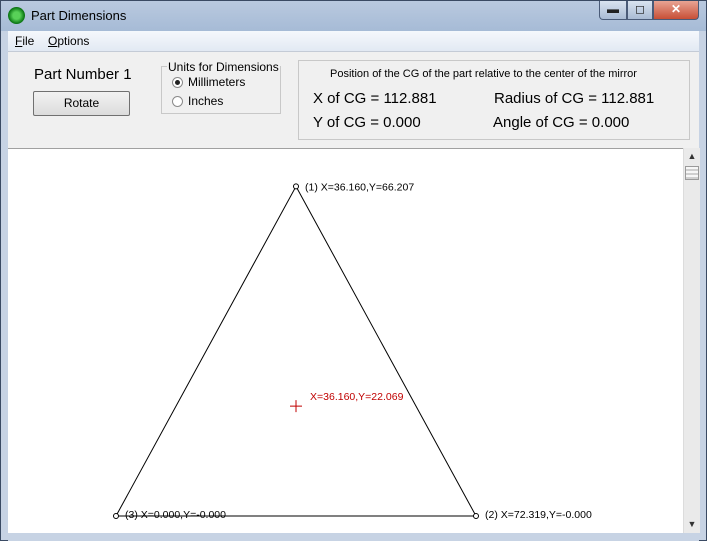  What do you see at coordinates (296, 406) in the screenshot?
I see `centroid-cross-icon` at bounding box center [296, 406].